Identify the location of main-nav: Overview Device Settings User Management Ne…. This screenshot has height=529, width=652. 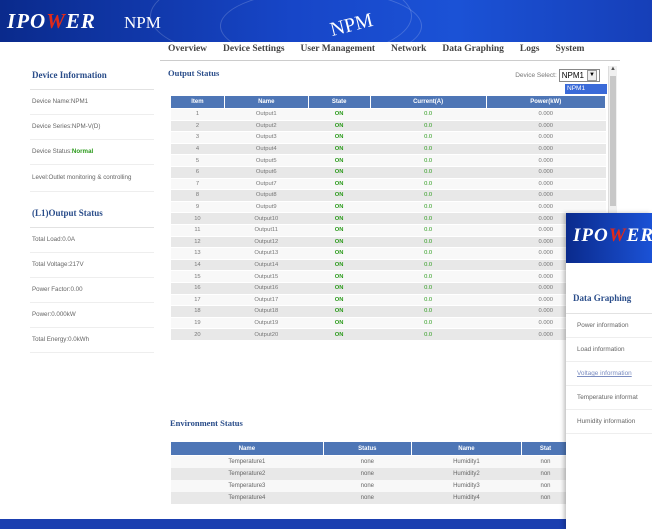
(376, 52).